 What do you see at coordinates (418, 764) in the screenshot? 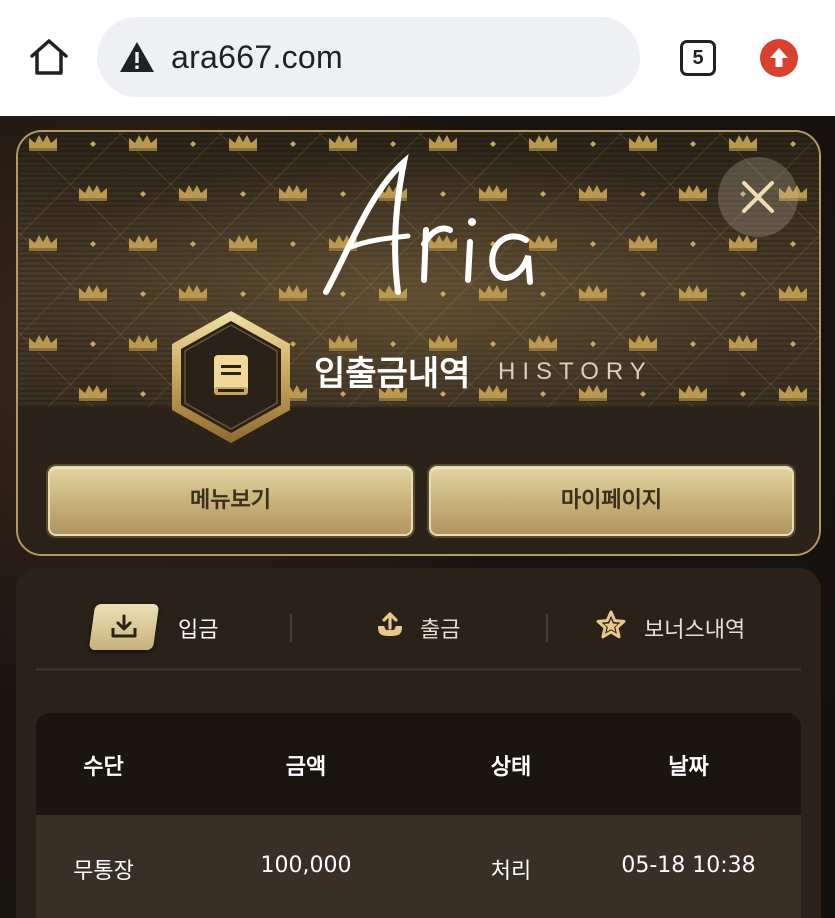
I see `table-header: 수단 금액 상태 날짜` at bounding box center [418, 764].